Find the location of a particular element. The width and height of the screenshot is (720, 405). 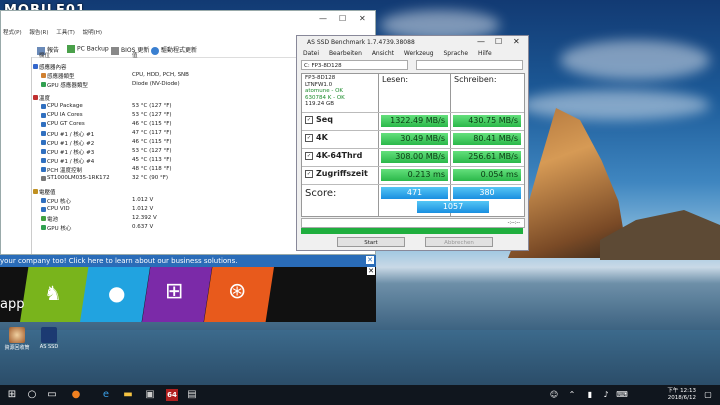

menu-bearbeiten: Bearbeiten is located at coordinates (345, 53).